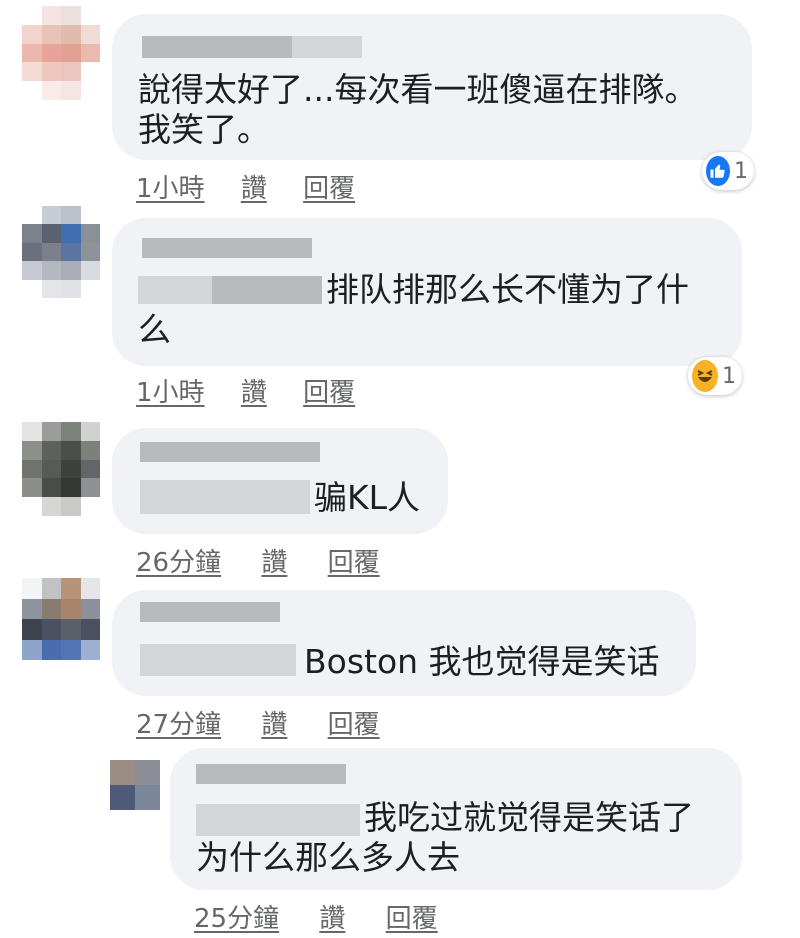 This screenshot has height=938, width=800. I want to click on comment-bubble: Boston 我也觉得是笑话, so click(404, 643).